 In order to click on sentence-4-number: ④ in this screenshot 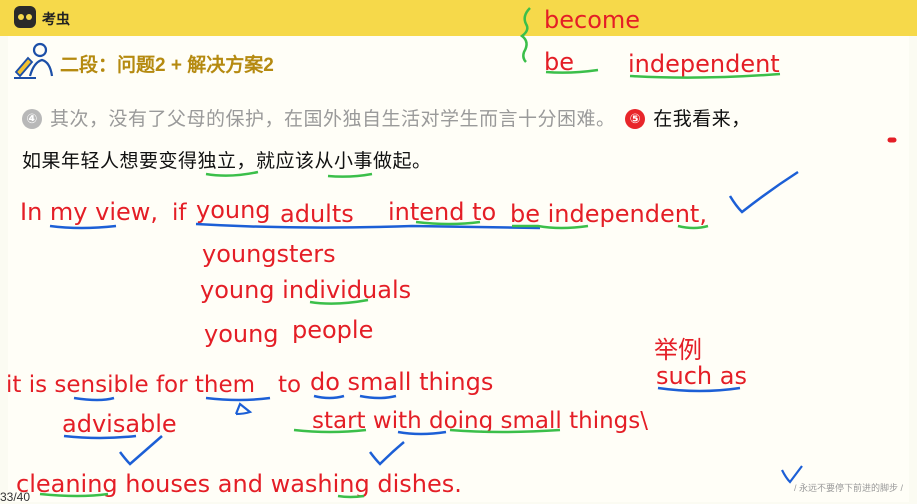, I will do `click(32, 119)`.